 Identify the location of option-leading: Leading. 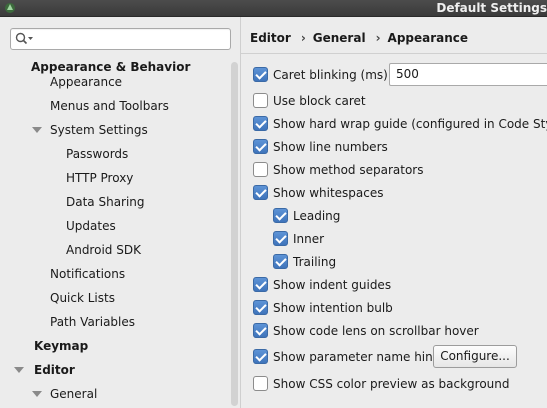
(306, 216).